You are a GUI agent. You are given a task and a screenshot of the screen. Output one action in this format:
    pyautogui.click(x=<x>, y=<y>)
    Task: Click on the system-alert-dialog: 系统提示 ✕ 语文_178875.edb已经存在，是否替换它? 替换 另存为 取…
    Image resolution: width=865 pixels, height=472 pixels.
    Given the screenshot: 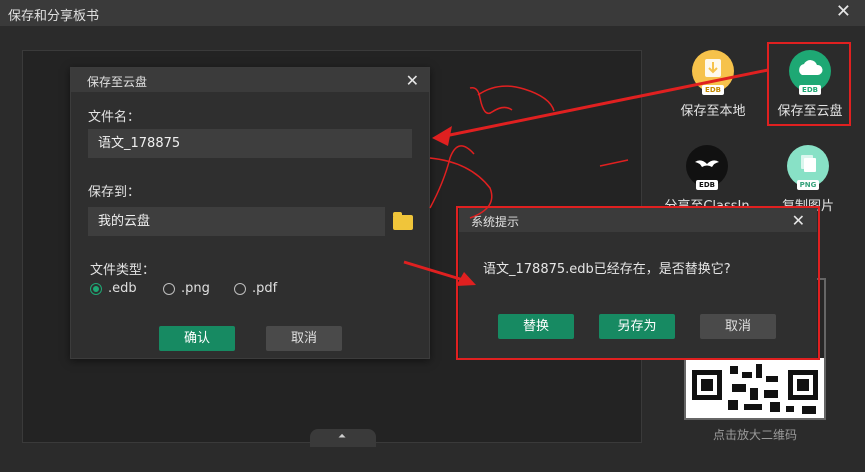 What is the action you would take?
    pyautogui.click(x=638, y=283)
    